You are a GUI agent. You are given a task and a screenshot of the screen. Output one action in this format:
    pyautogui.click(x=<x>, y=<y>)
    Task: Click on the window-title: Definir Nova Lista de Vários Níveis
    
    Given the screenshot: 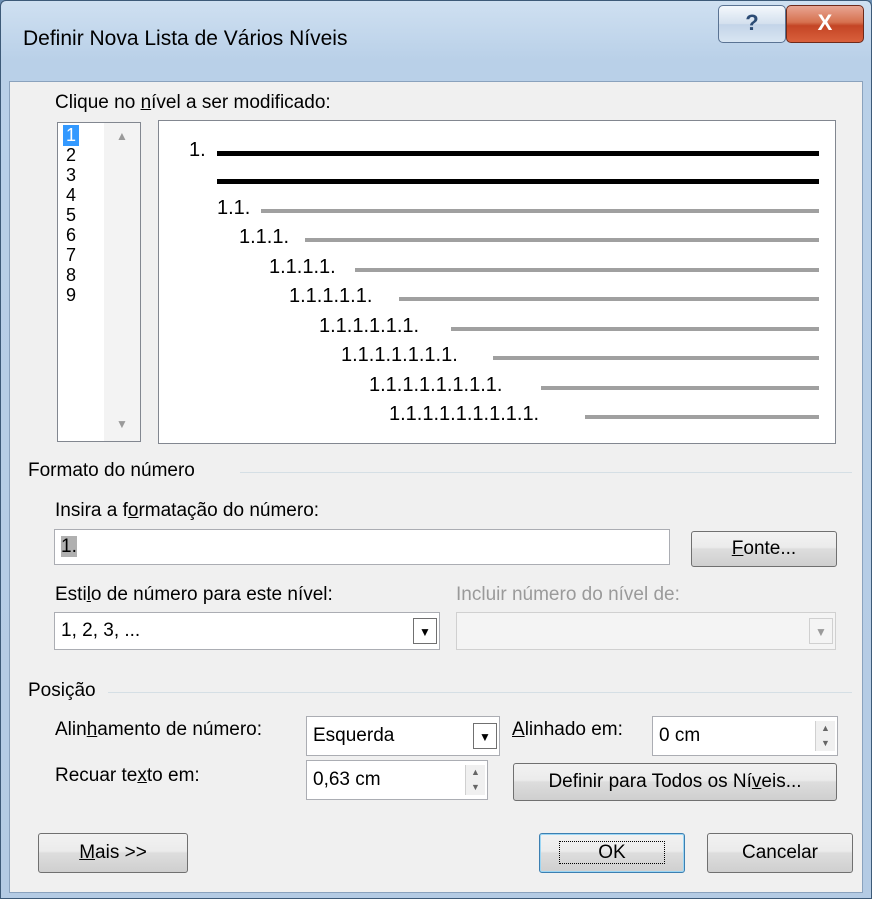 What is the action you would take?
    pyautogui.click(x=185, y=38)
    